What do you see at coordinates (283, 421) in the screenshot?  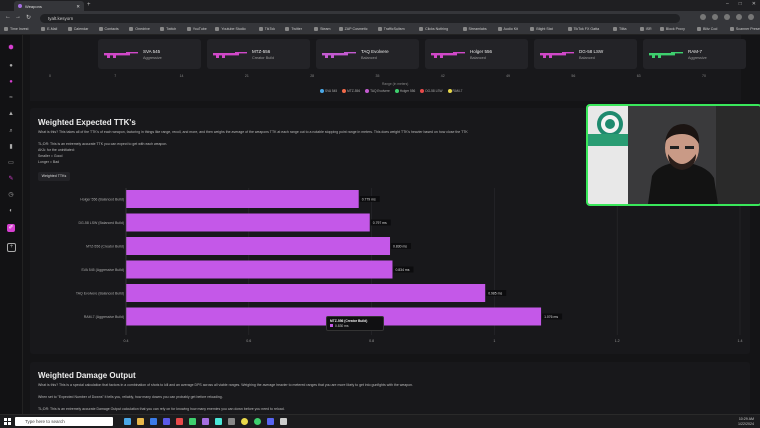 I see `obs-icon` at bounding box center [283, 421].